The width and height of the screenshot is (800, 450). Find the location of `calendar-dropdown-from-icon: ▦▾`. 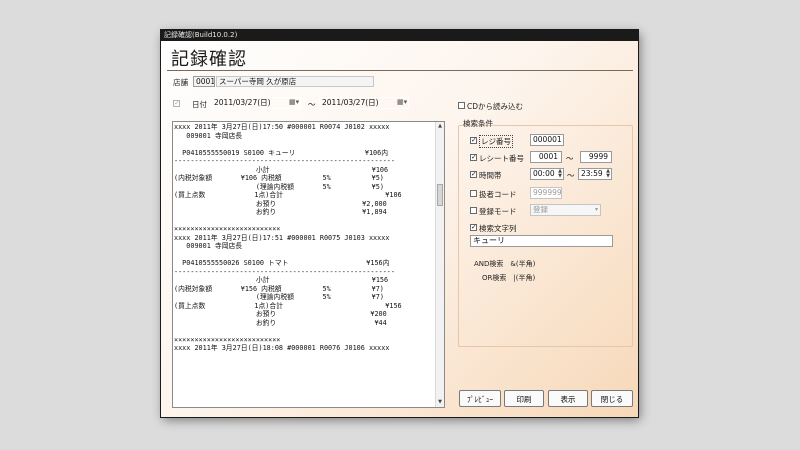

calendar-dropdown-from-icon: ▦▾ is located at coordinates (294, 102).